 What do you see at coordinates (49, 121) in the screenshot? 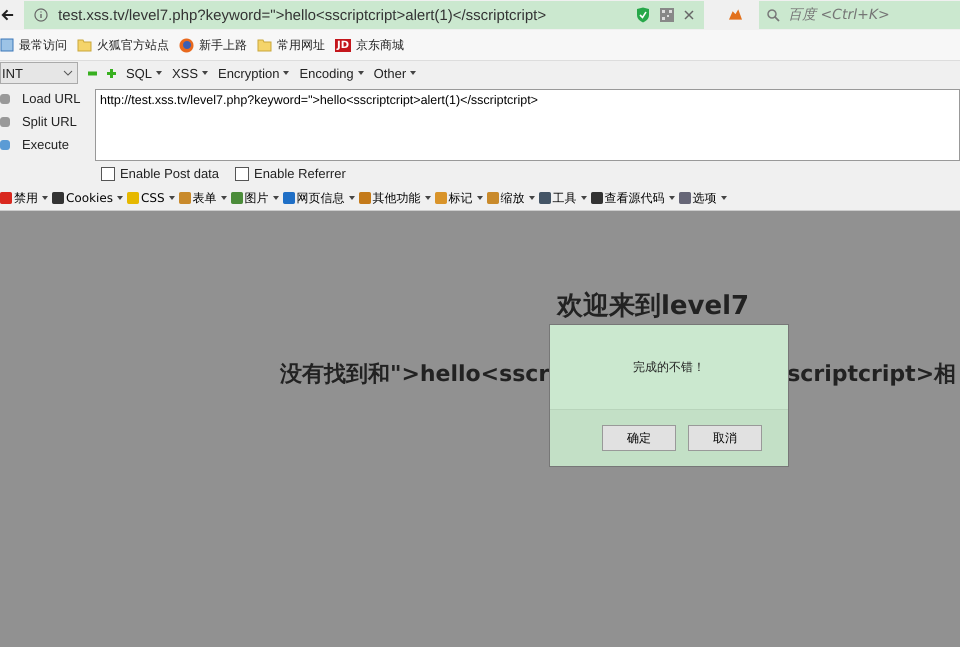
I see `hackbar-action-button: Split URL` at bounding box center [49, 121].